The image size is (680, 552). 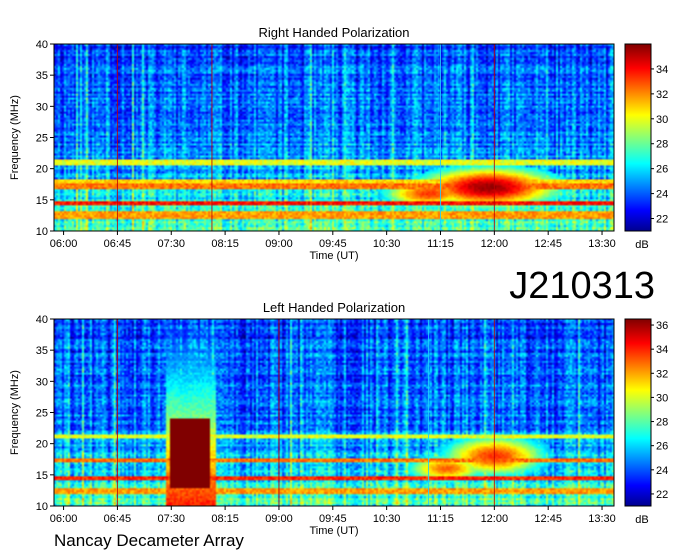 I want to click on colorbar-tick-label: 36, so click(x=662, y=326).